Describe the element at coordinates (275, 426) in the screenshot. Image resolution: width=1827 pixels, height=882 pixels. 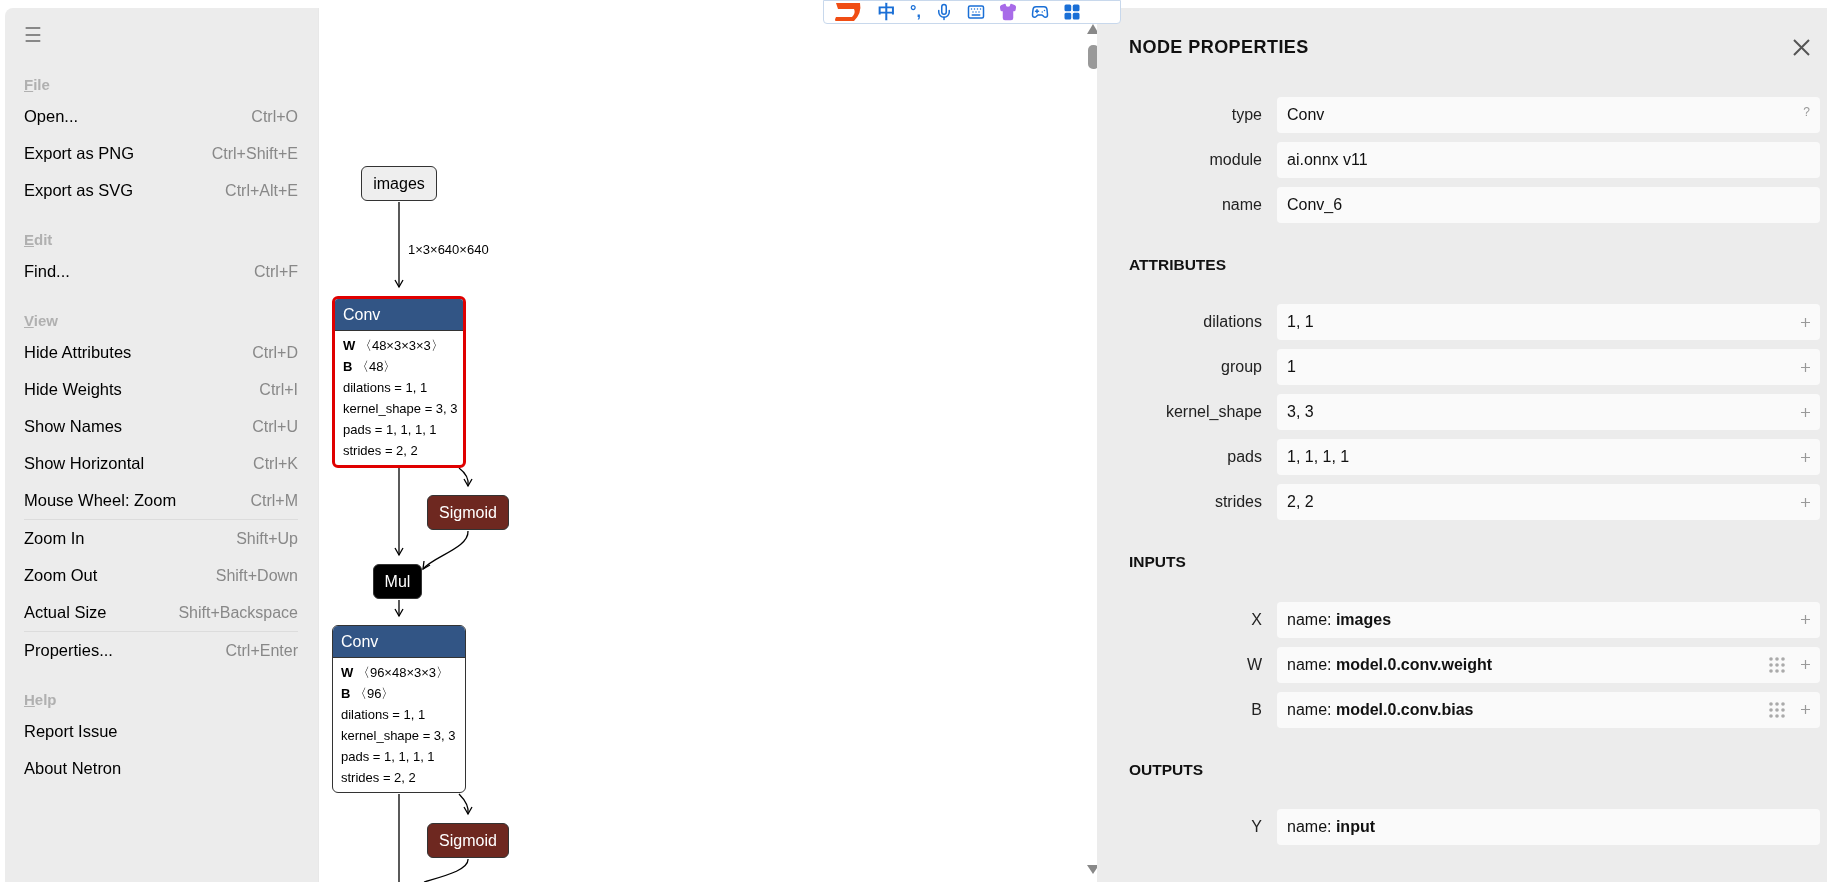
I see `shortcut-label: Ctrl+U` at that location.